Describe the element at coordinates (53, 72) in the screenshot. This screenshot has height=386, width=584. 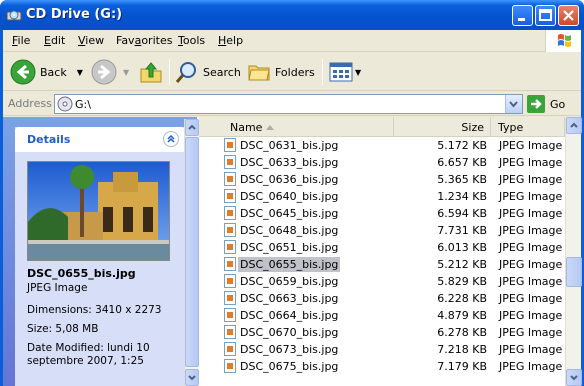
I see `back-label: Back` at that location.